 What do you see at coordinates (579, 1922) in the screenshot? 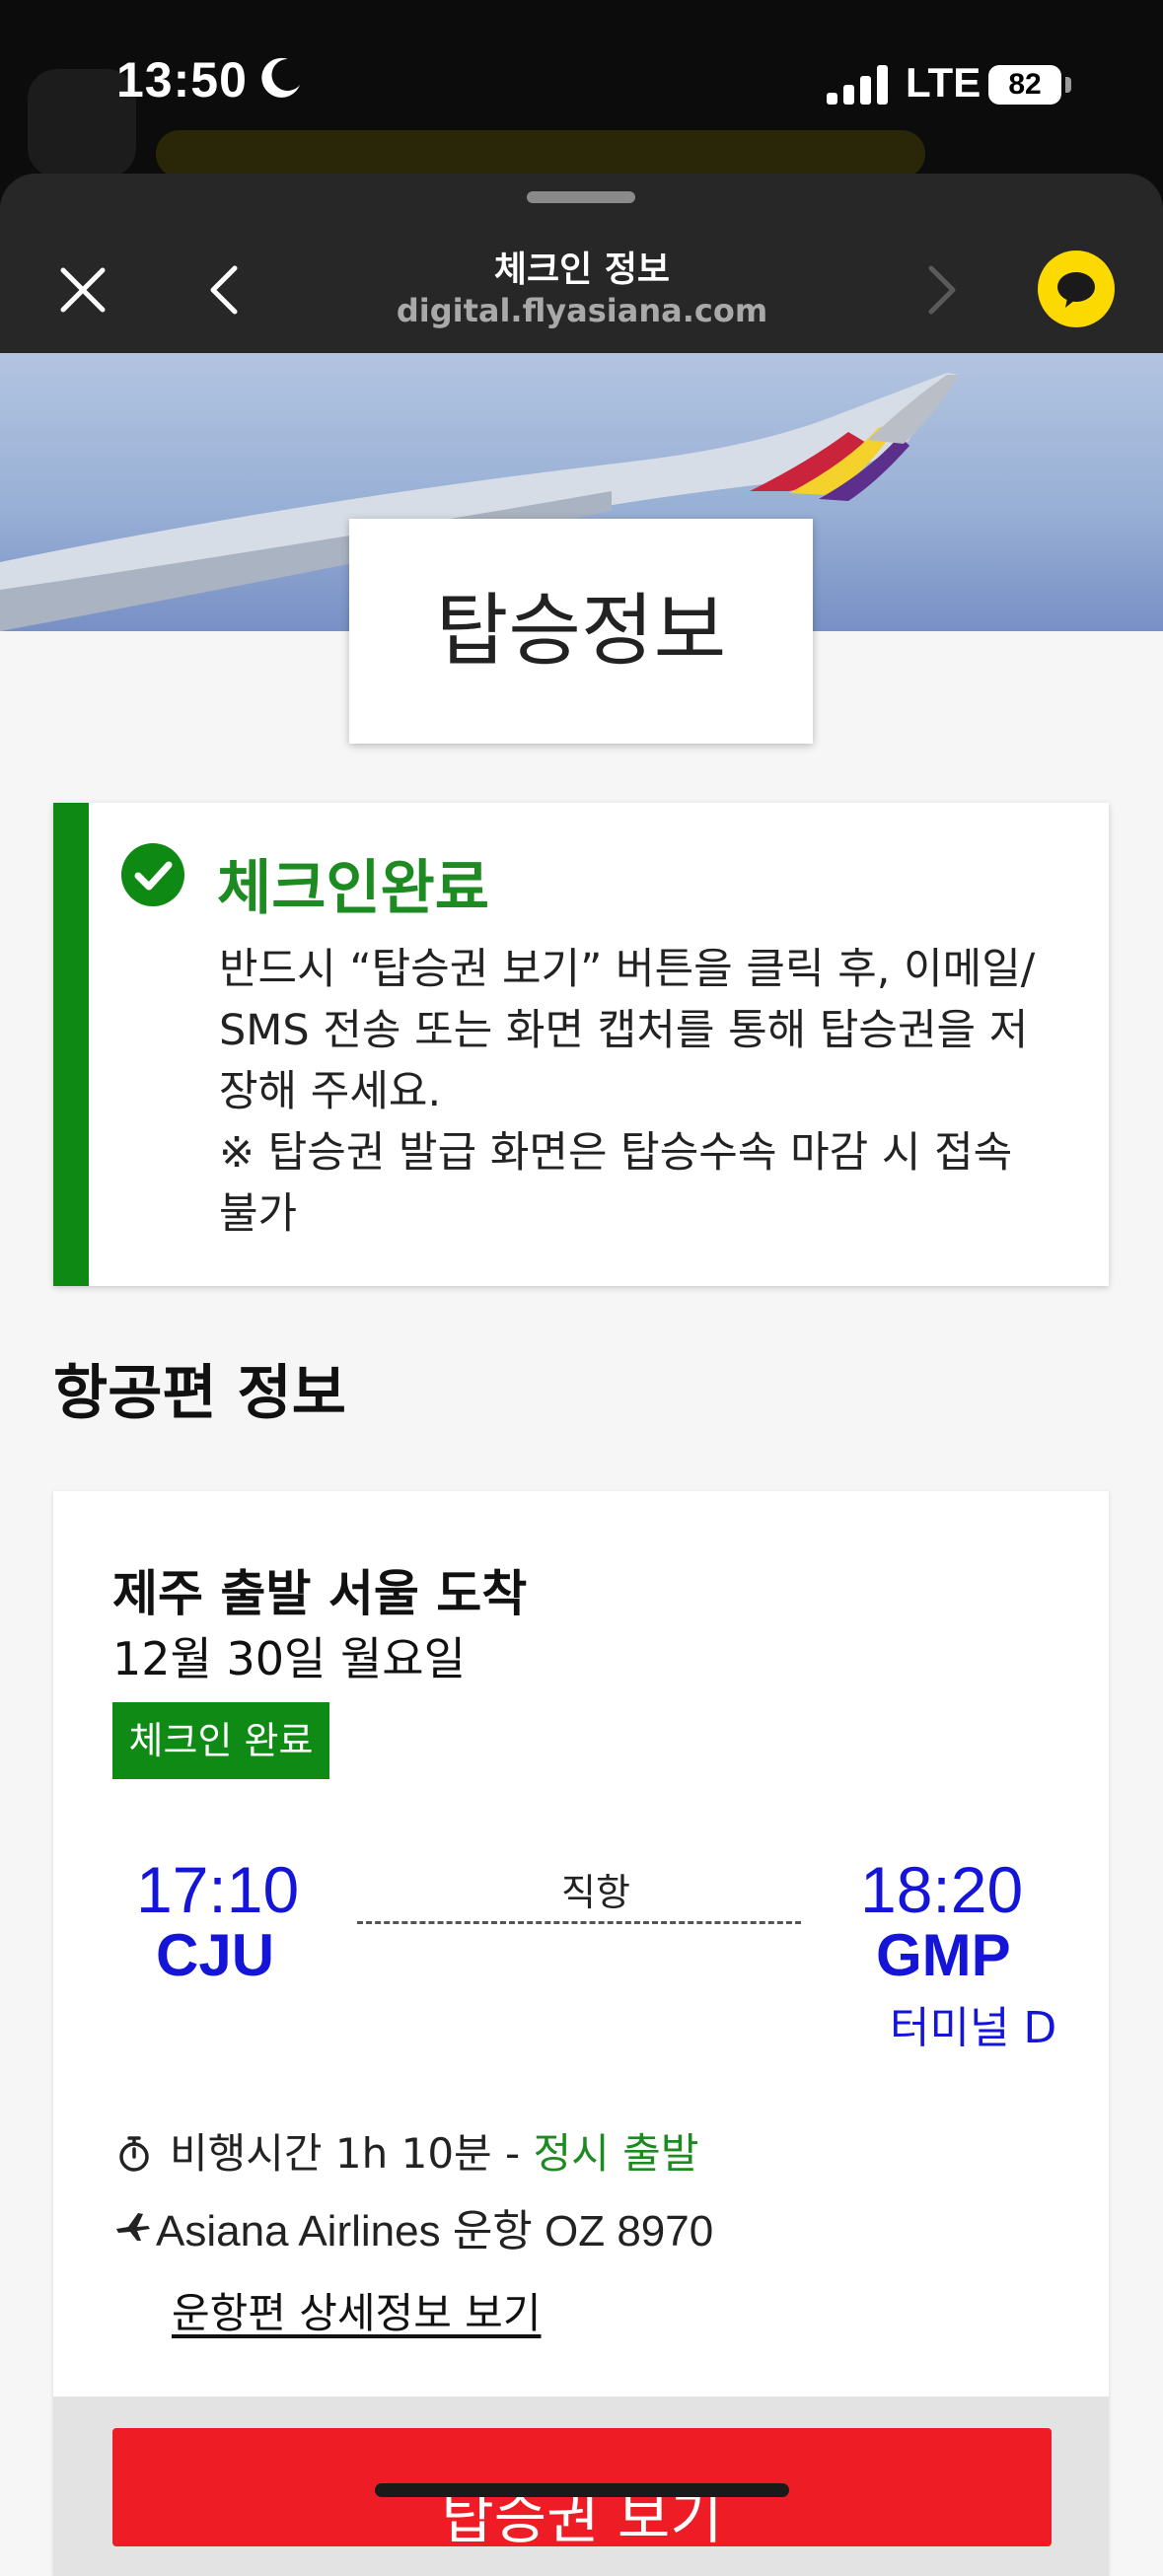
I see `route-line` at bounding box center [579, 1922].